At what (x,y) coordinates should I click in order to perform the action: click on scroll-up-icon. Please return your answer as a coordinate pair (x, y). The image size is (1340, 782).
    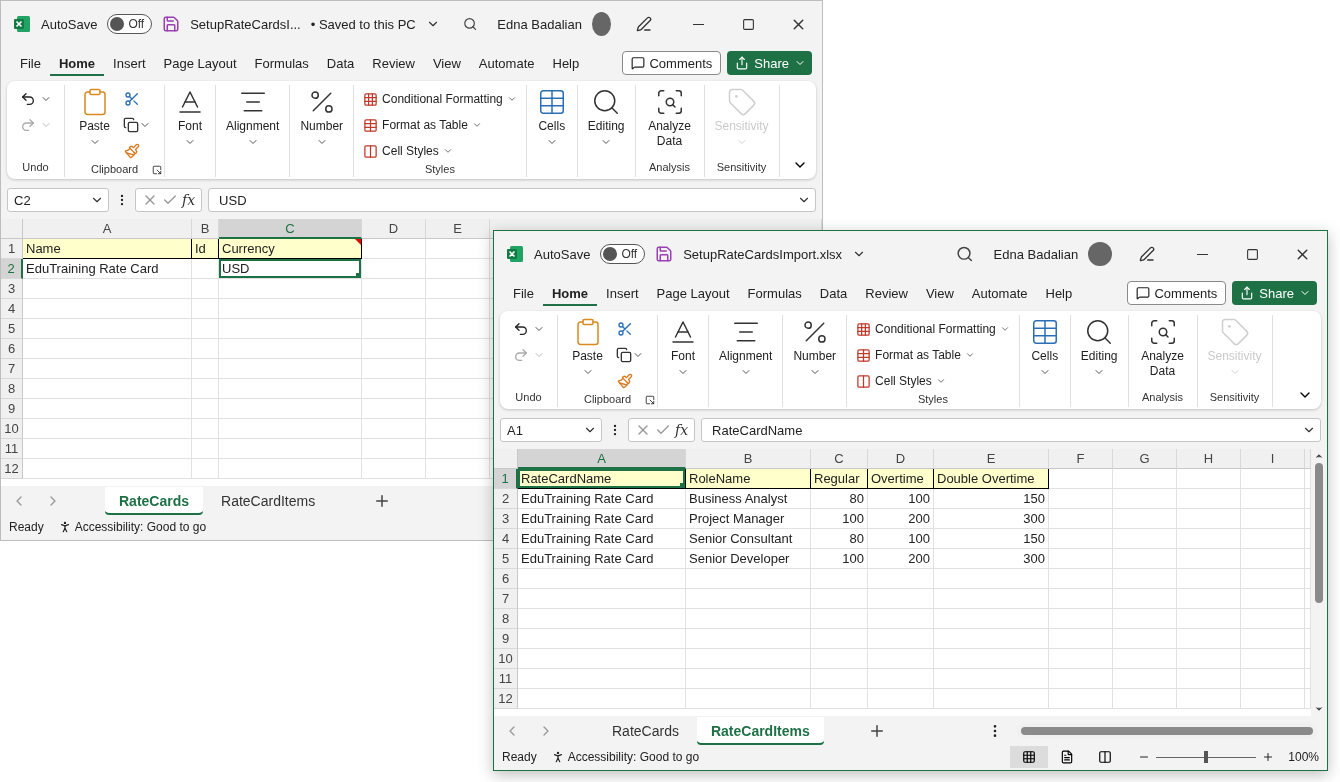
    Looking at the image, I should click on (1319, 456).